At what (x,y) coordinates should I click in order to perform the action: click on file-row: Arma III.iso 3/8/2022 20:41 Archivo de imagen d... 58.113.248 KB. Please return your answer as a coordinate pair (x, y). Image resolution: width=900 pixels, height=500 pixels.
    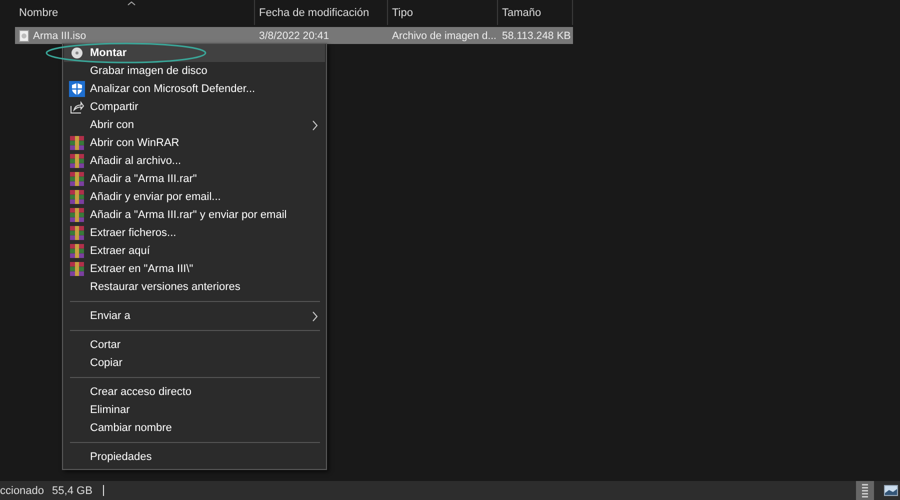
    Looking at the image, I should click on (294, 35).